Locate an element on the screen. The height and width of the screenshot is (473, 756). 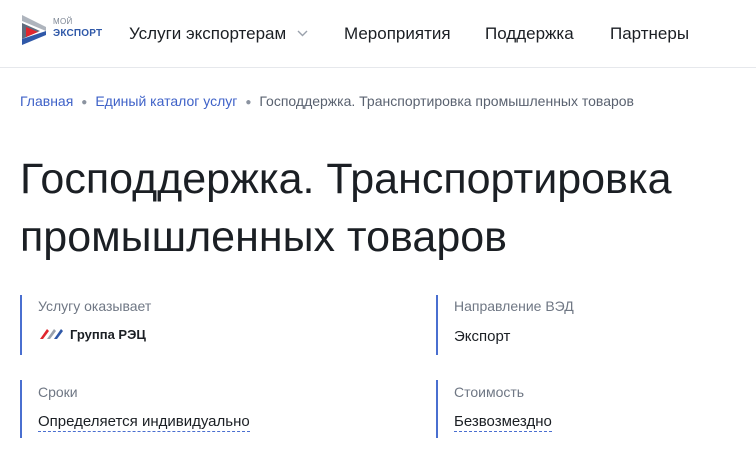
nav-item-label: Партнеры is located at coordinates (650, 33).